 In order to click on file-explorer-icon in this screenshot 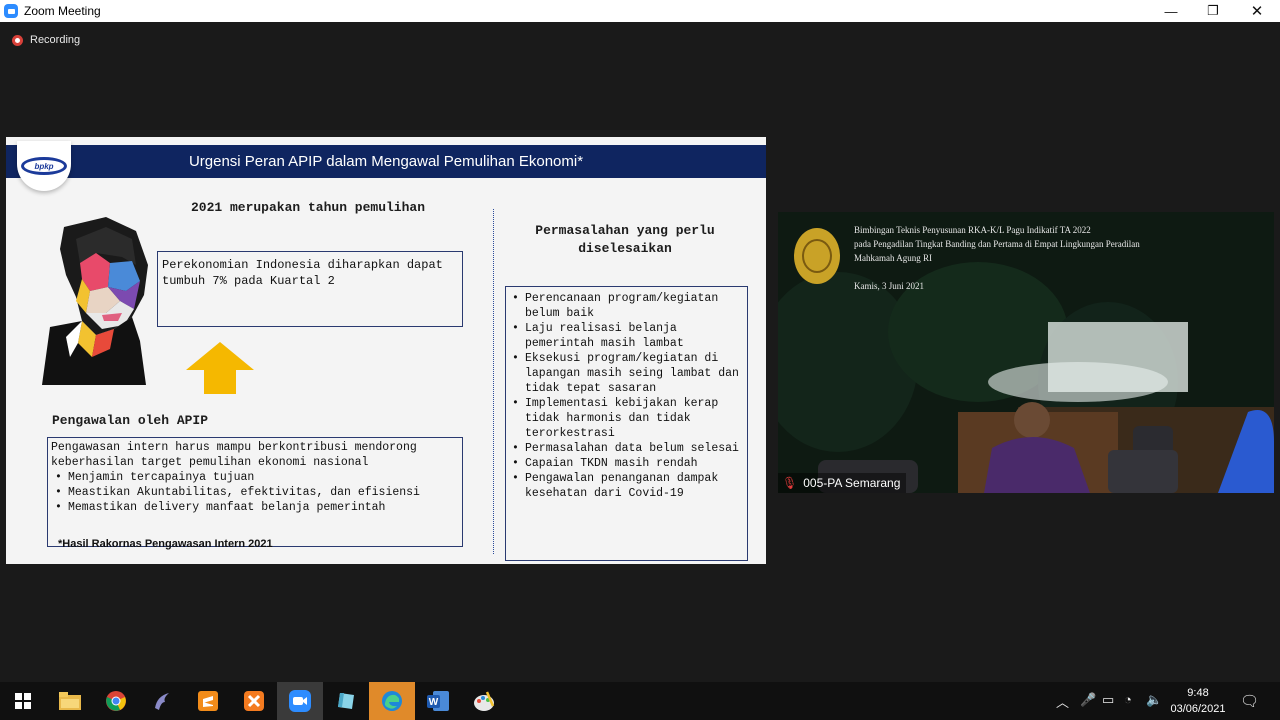, I will do `click(70, 701)`.